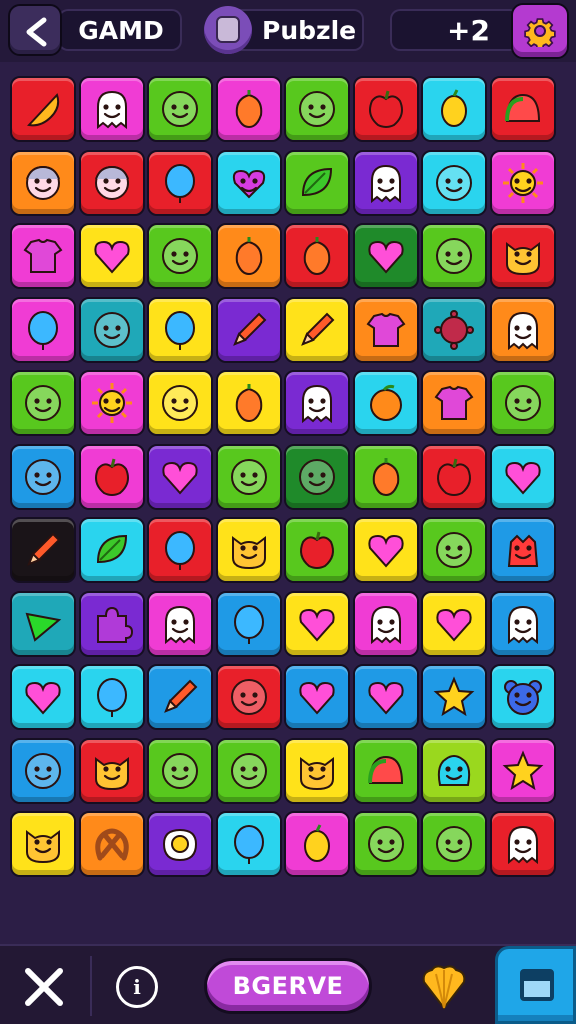 Image resolution: width=576 pixels, height=1024 pixels. Describe the element at coordinates (44, 987) in the screenshot. I see `close-button` at that location.